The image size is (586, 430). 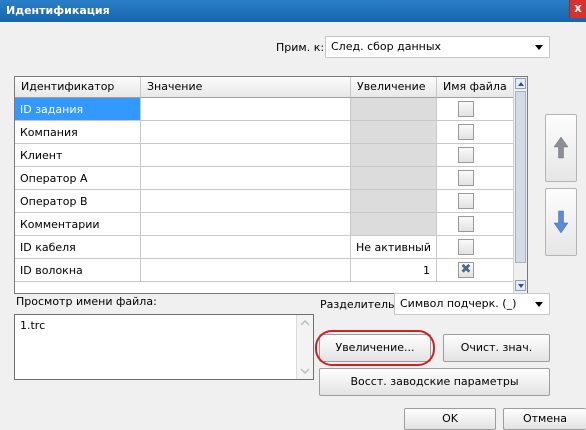 What do you see at coordinates (476, 87) in the screenshot?
I see `header-file-name: Имя файла` at bounding box center [476, 87].